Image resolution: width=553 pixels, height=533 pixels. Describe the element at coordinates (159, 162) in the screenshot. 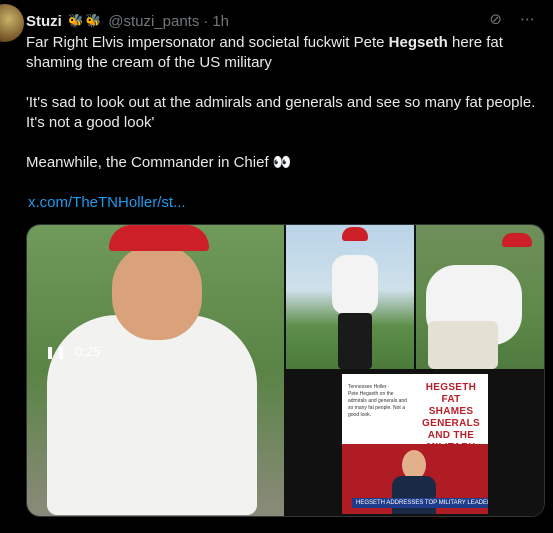

I see `tweet-line3: Meanwhile, the Commander in Chief 👀` at that location.